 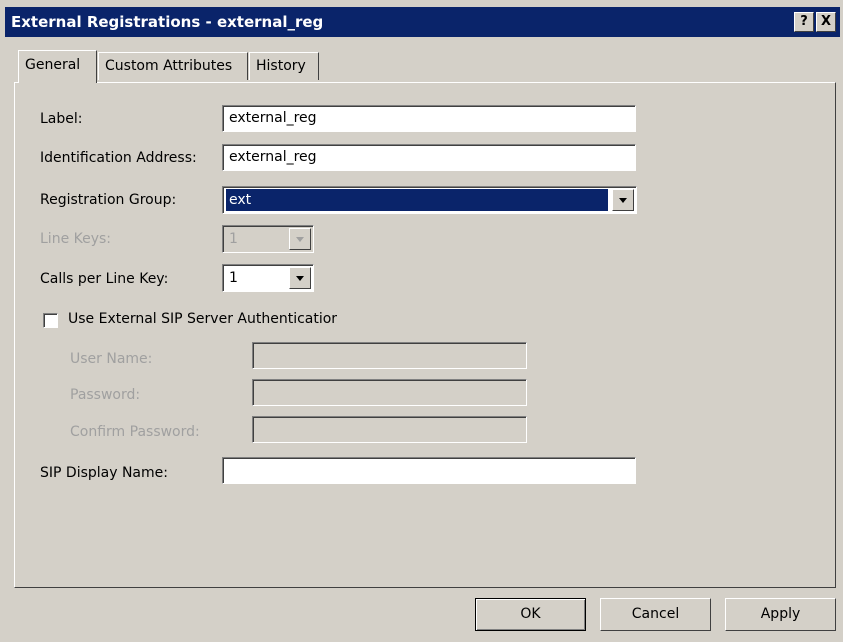 I want to click on identification-address-label: Identification Address:, so click(x=118, y=158).